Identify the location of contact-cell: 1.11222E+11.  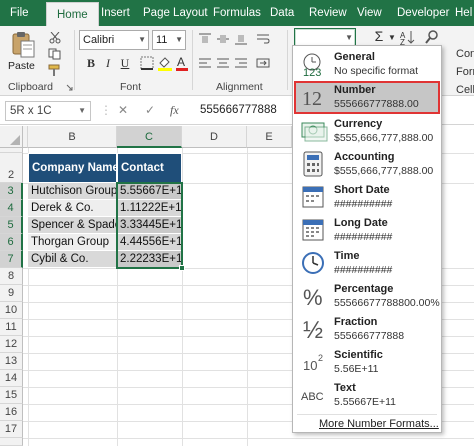
(149, 208).